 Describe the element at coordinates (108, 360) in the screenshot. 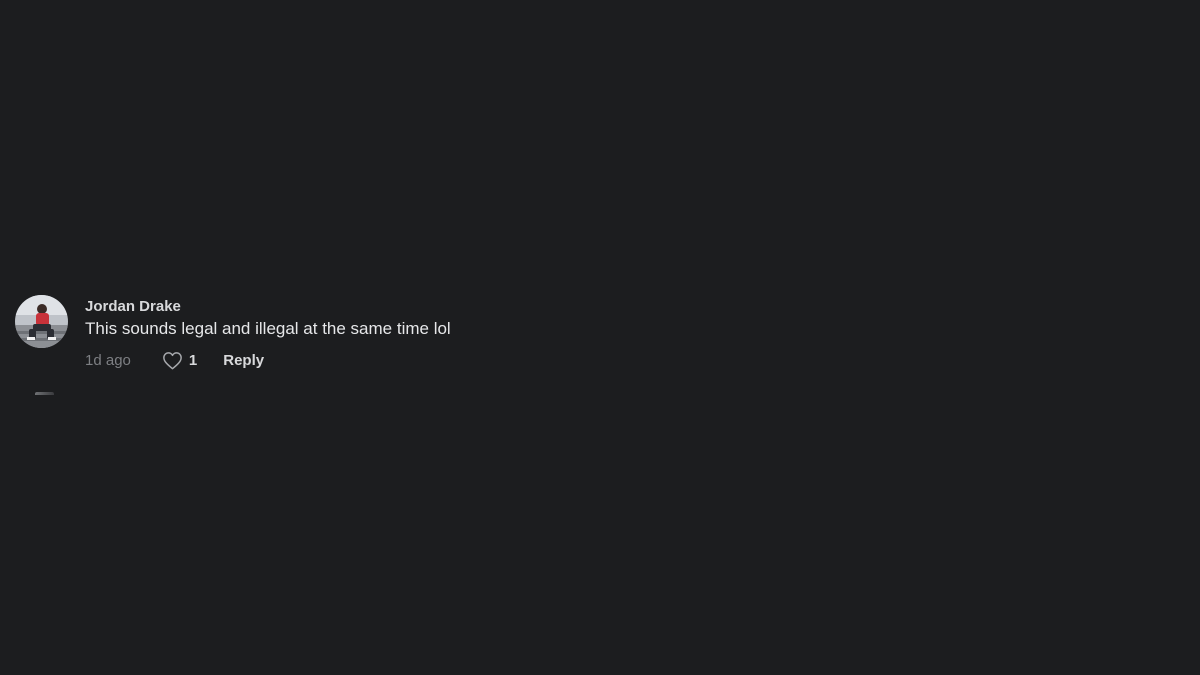

I see `comment-timestamp: 1d ago` at that location.